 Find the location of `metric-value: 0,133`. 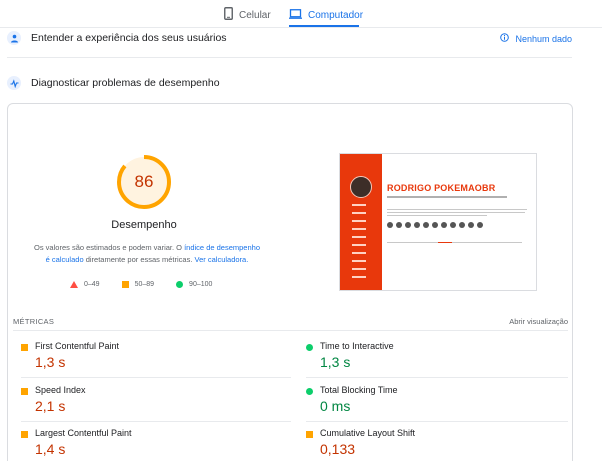

metric-value: 0,133 is located at coordinates (338, 449).